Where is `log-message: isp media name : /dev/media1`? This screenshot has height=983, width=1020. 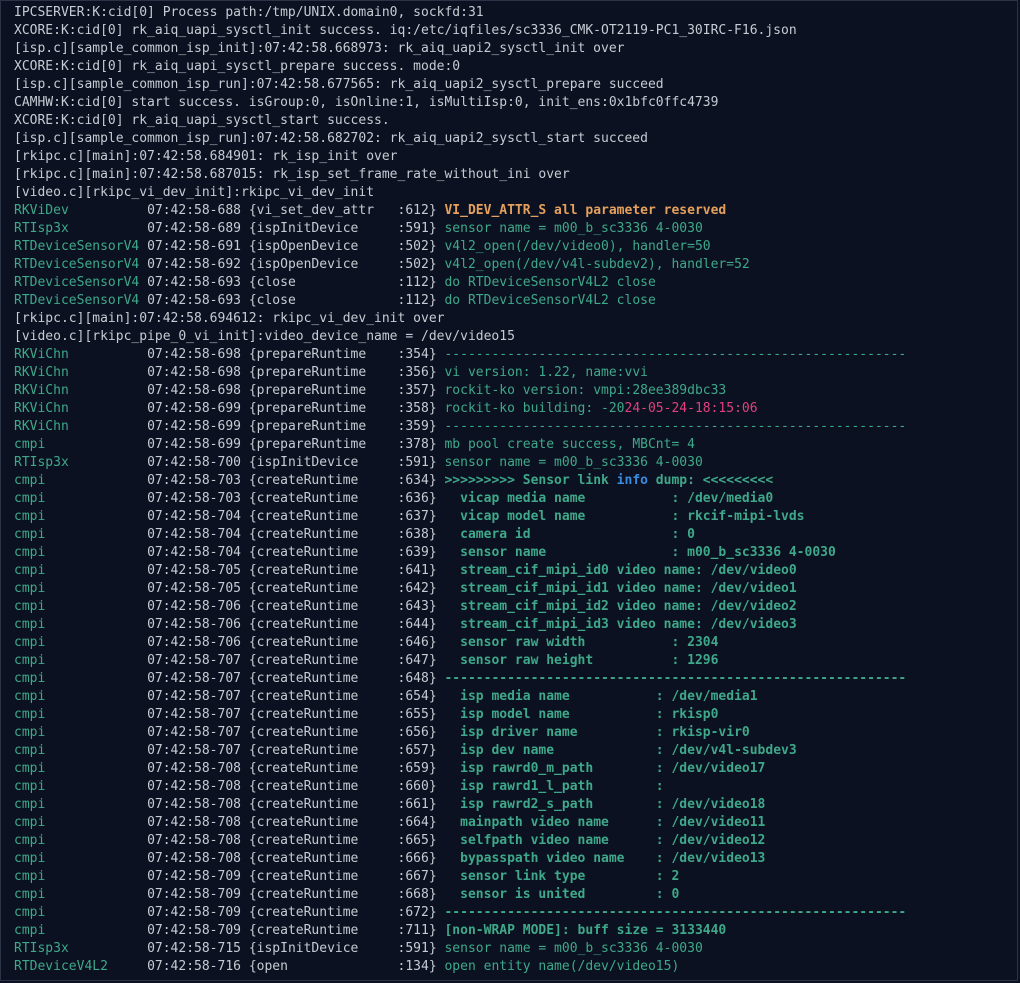
log-message: isp media name : /dev/media1 is located at coordinates (601, 696).